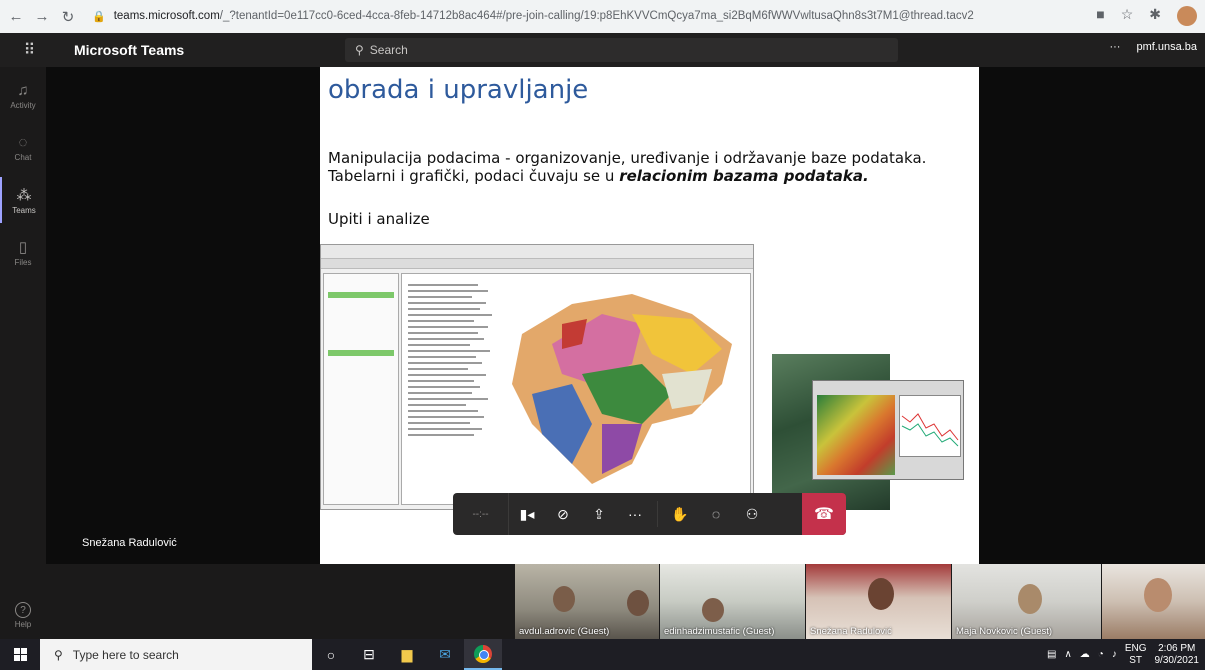 Image resolution: width=1205 pixels, height=670 pixels. What do you see at coordinates (1100, 16) in the screenshot?
I see `extension-icon: ■` at bounding box center [1100, 16].